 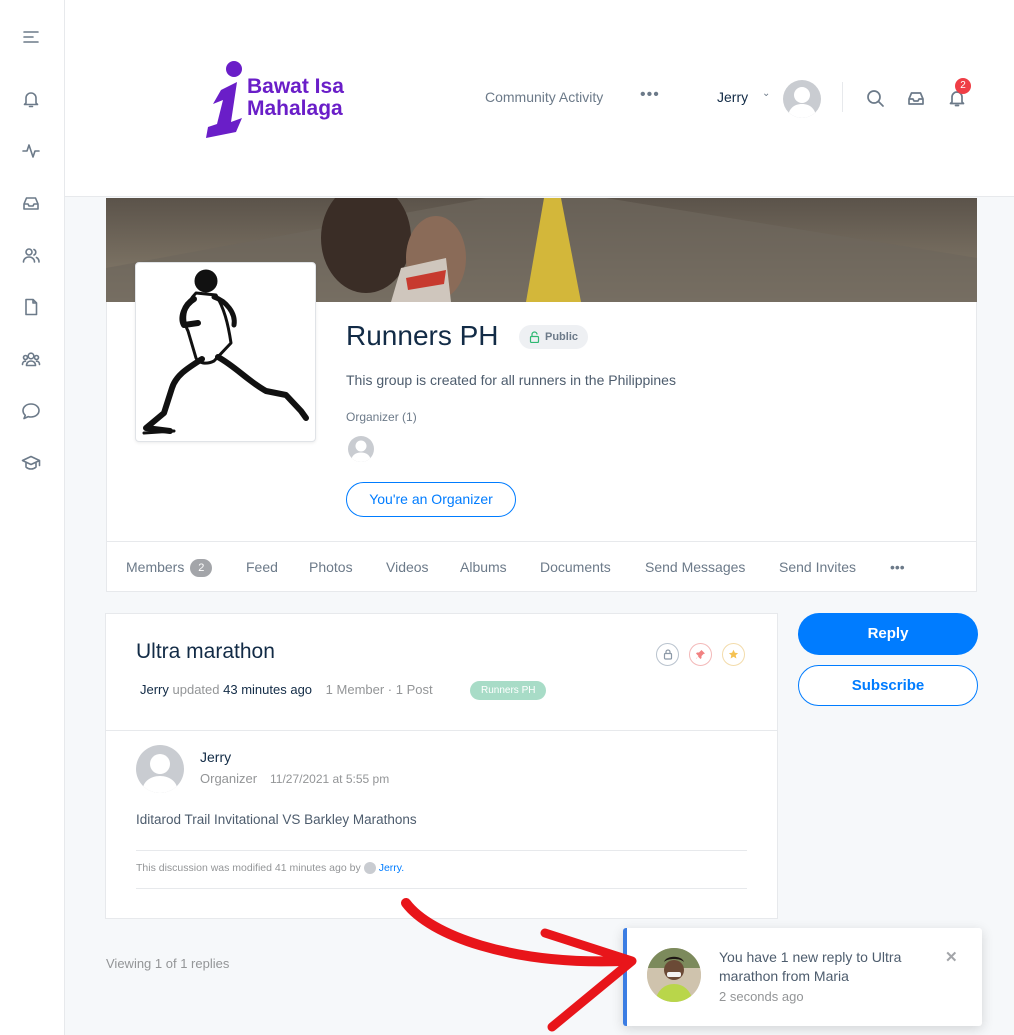 I want to click on logo-text: Bawat Isa Mahalaga, so click(x=295, y=98).